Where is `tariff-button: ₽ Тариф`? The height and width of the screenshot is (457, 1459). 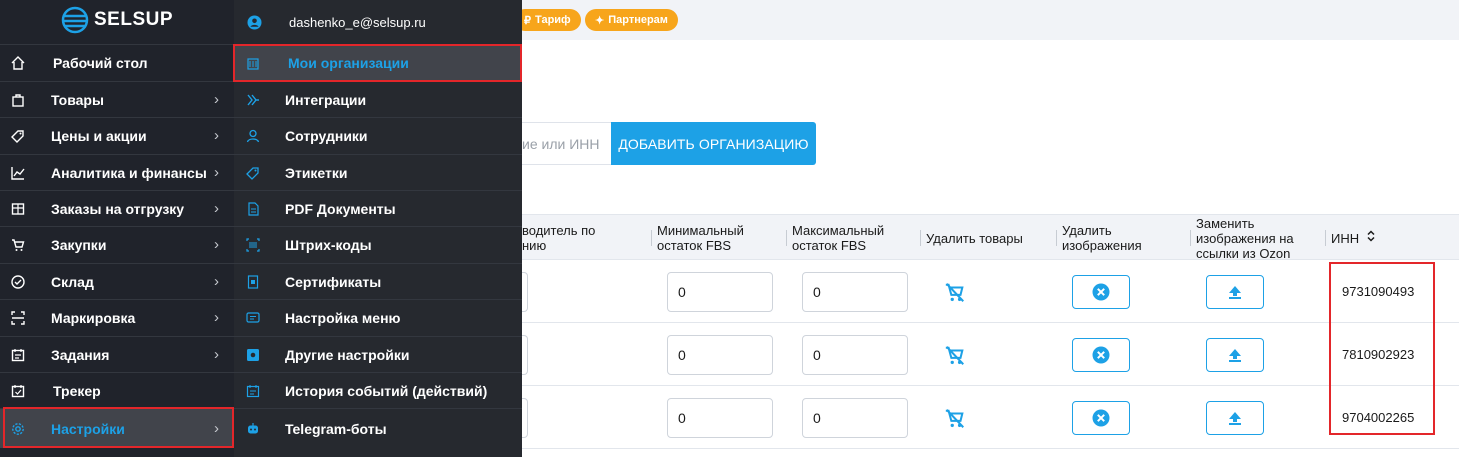
tariff-button: ₽ Тариф is located at coordinates (547, 20).